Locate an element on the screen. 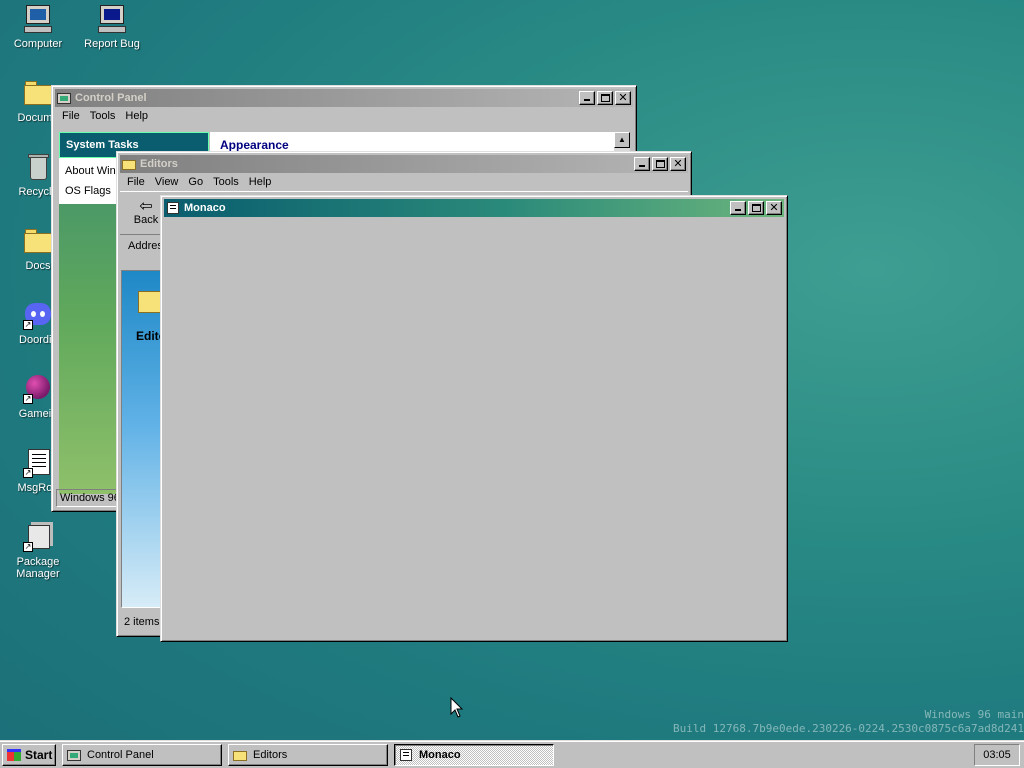  desktop-icon-label: Report Bug is located at coordinates (112, 44).